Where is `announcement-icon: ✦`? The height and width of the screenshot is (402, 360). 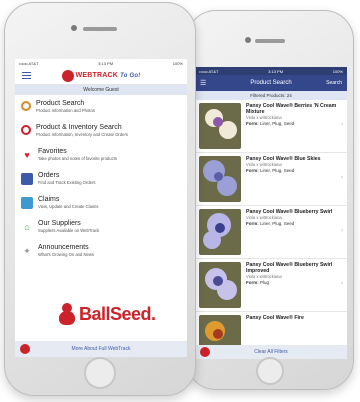 announcement-icon: ✦ is located at coordinates (27, 250).